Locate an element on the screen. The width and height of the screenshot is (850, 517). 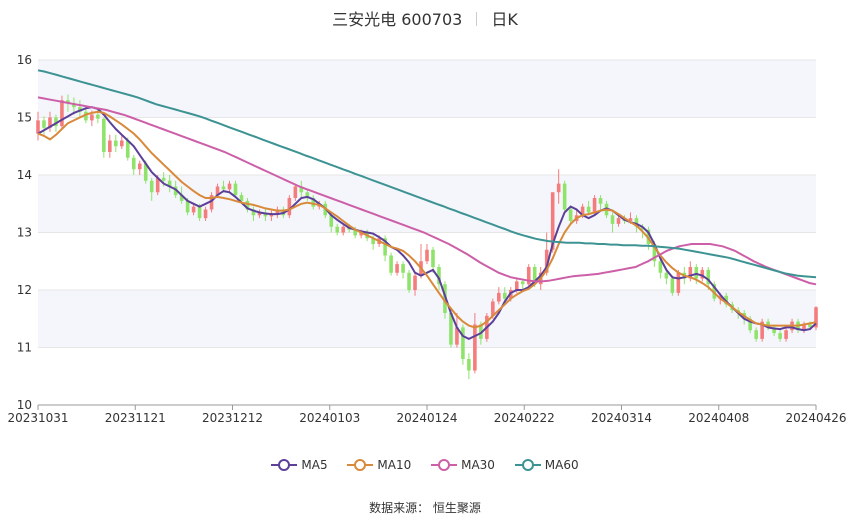
legend-marker-ma30 is located at coordinates (444, 465).